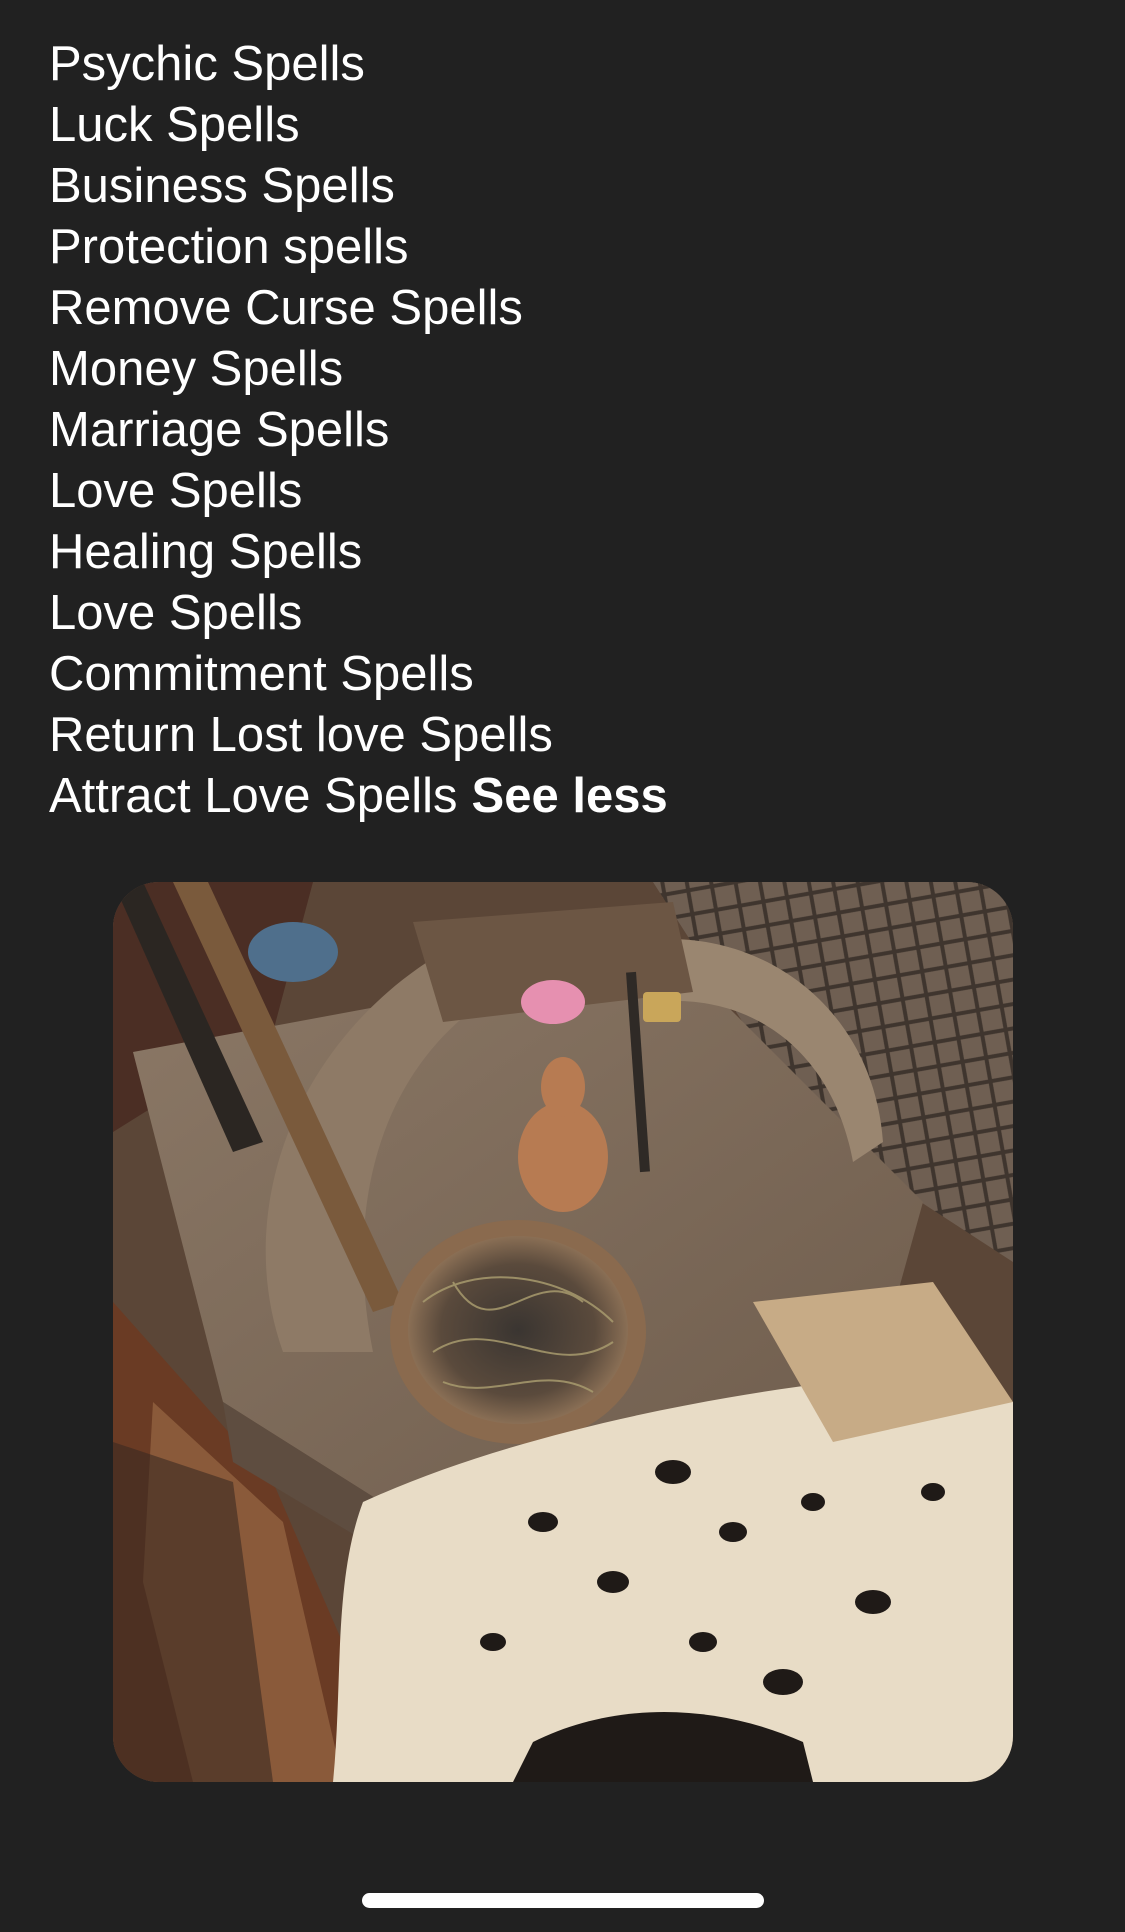 This screenshot has width=1125, height=1932. I want to click on post-line: Psychic Spells, so click(207, 64).